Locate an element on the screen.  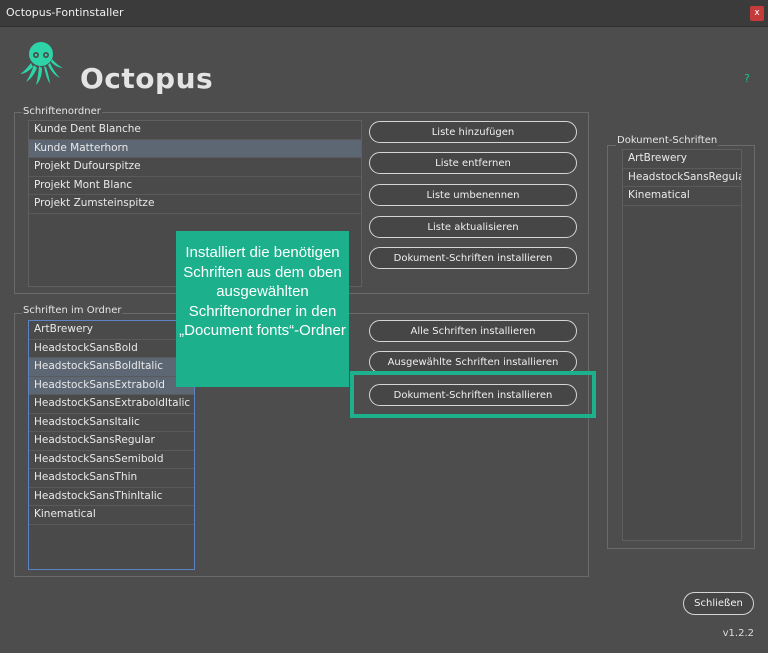
list-item: Projekt Dufourspitze is located at coordinates (195, 167).